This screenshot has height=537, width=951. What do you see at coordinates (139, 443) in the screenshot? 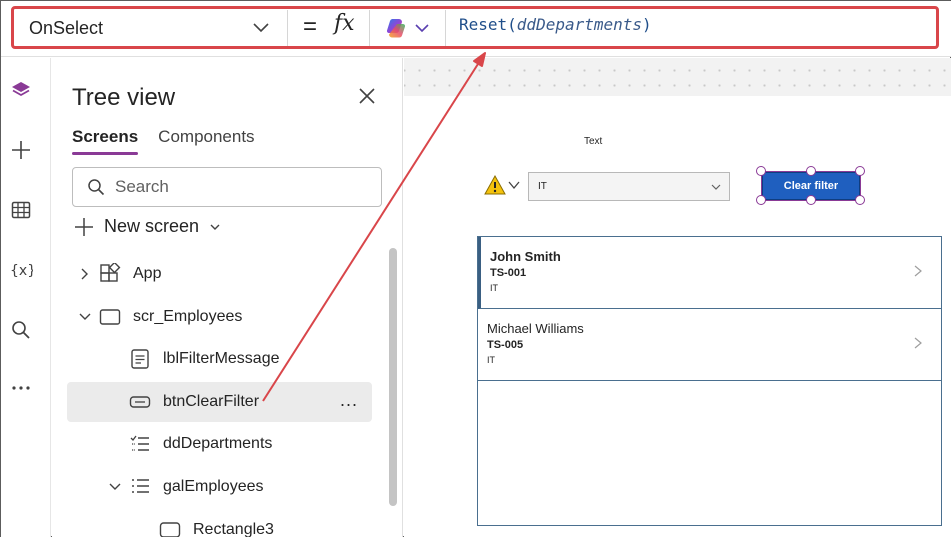
I see `dropdown-icon` at bounding box center [139, 443].